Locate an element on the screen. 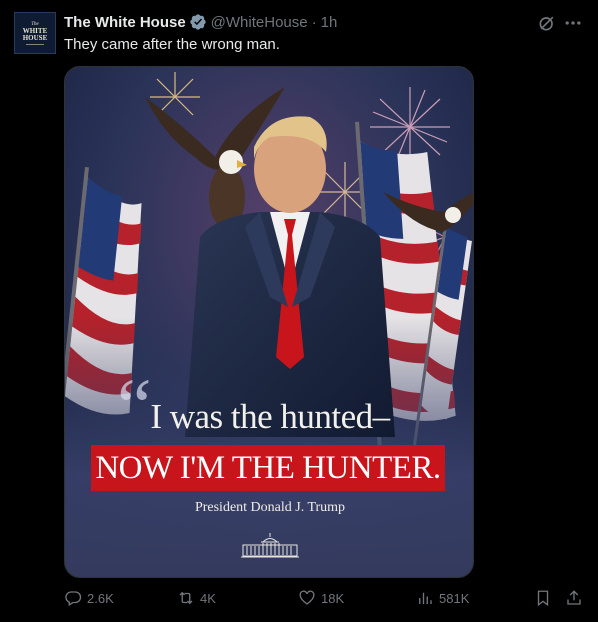 The image size is (598, 622). poster-headline-line1: I was the hunted– is located at coordinates (270, 416).